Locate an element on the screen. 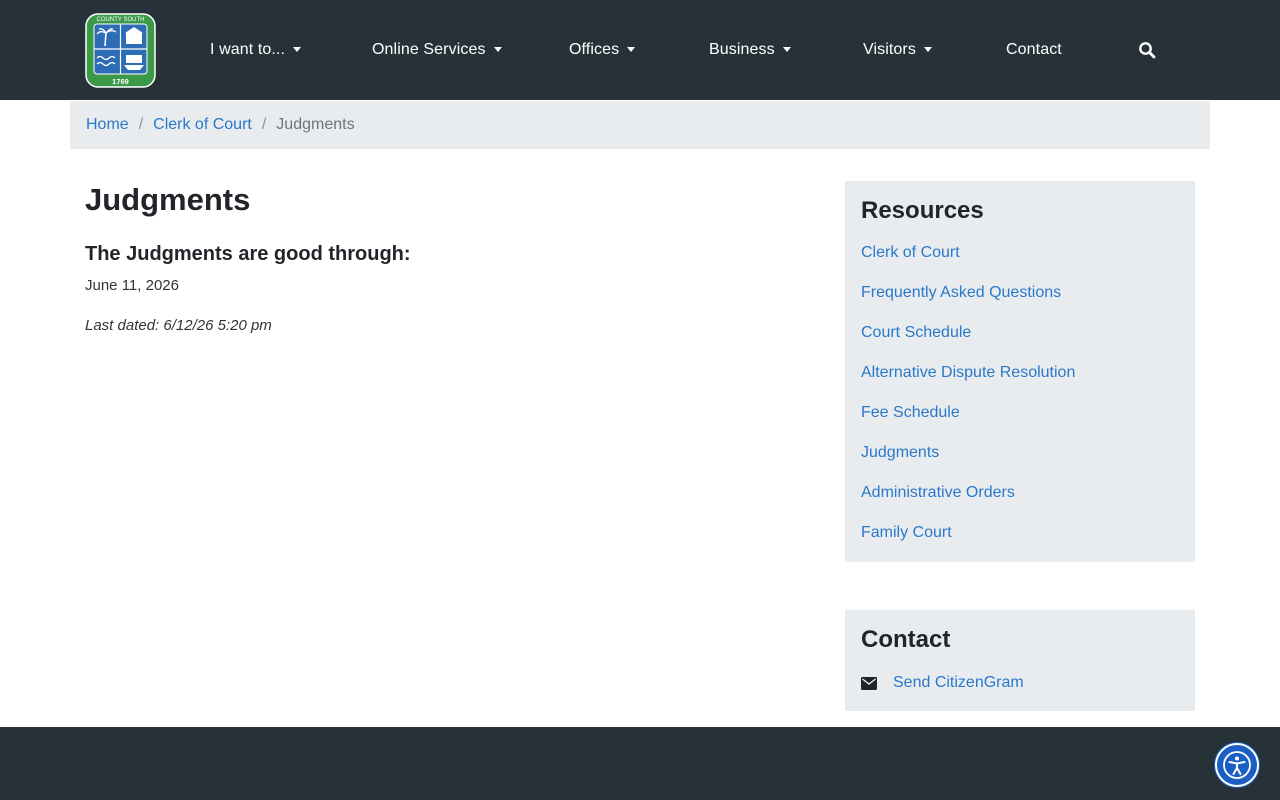 This screenshot has height=800, width=1280. resource-link-fee-schedule: Fee Schedule is located at coordinates (910, 413).